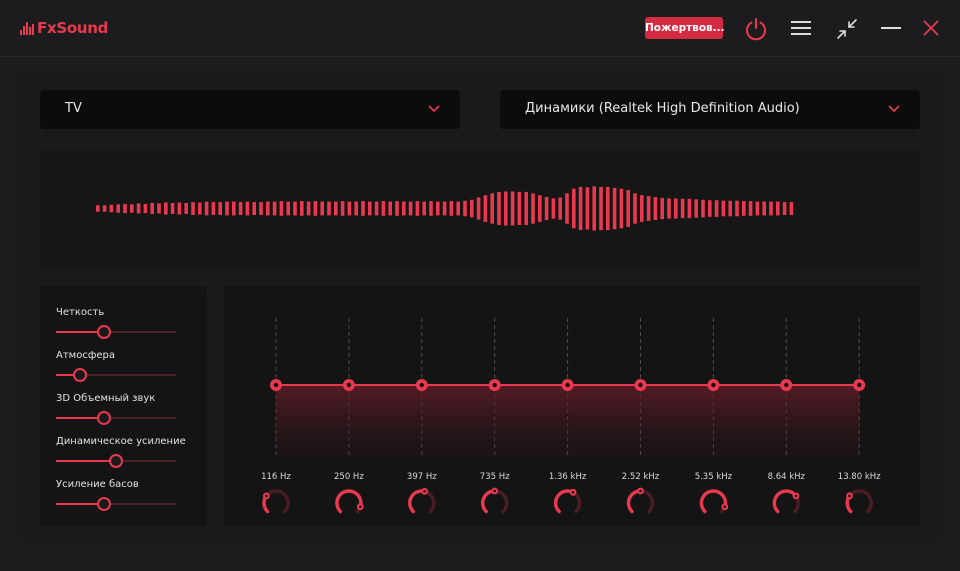 The image size is (960, 571). I want to click on collapse-view-icon, so click(847, 29).